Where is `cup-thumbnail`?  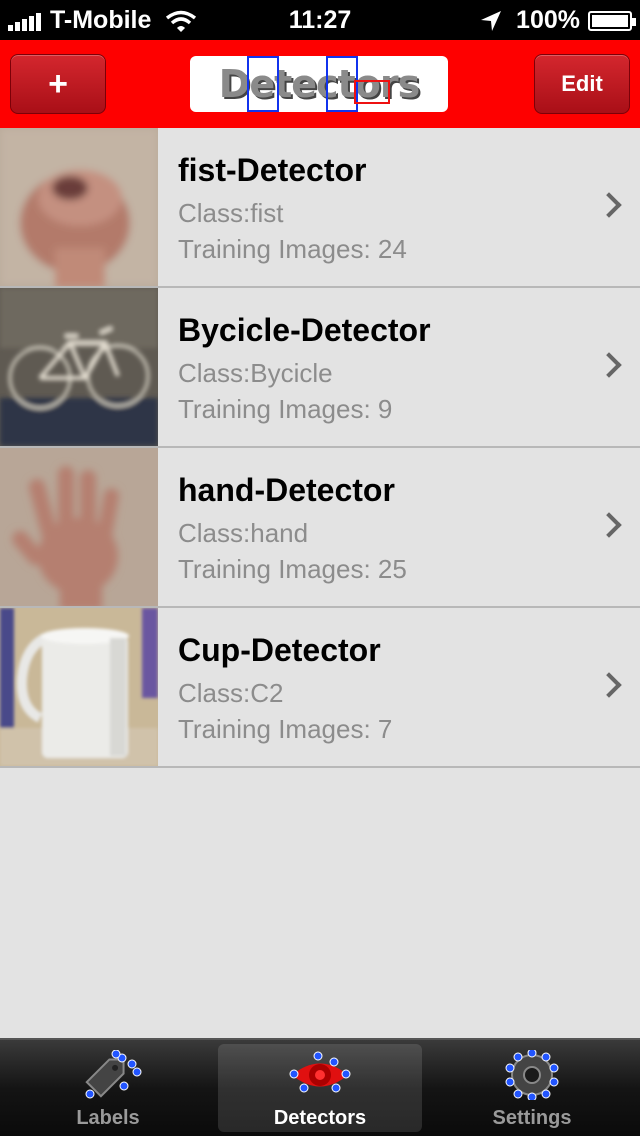 cup-thumbnail is located at coordinates (79, 687).